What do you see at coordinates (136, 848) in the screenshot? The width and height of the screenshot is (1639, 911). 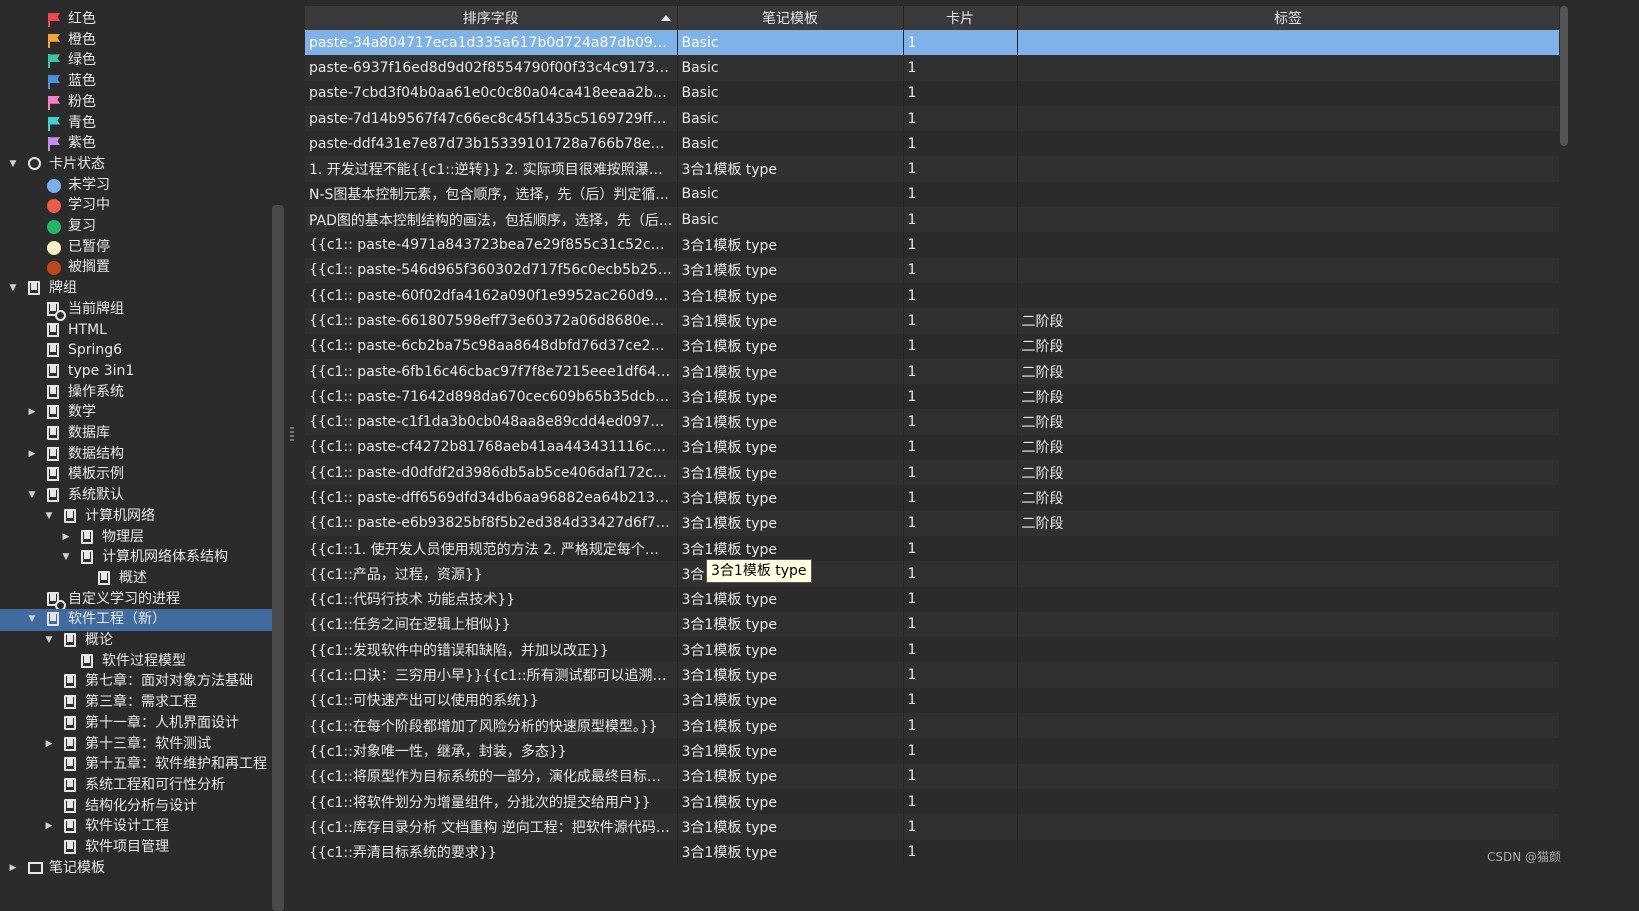 I see `deck-item: 软件项目管理` at bounding box center [136, 848].